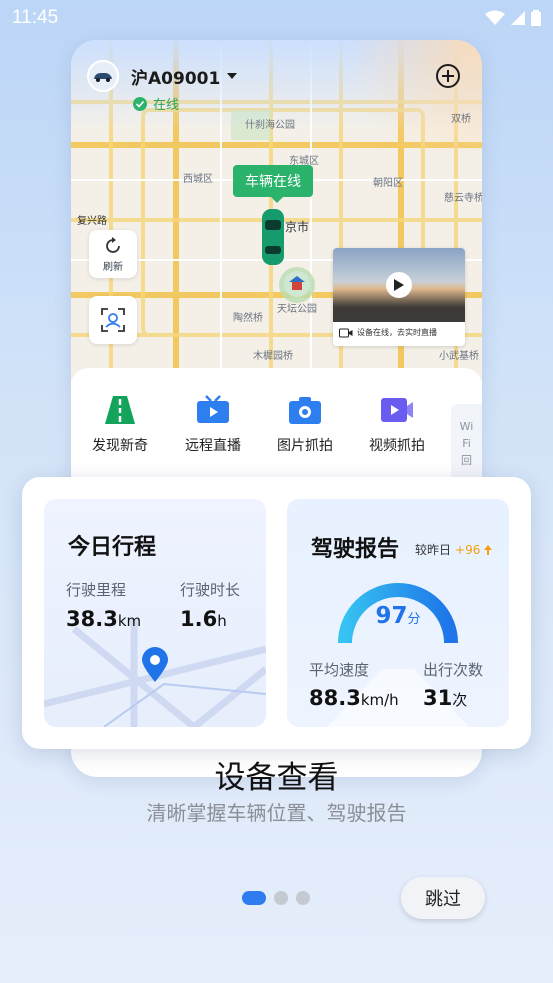 This screenshot has height=983, width=553. I want to click on quick-action-photo: 图片抓拍, so click(305, 424).